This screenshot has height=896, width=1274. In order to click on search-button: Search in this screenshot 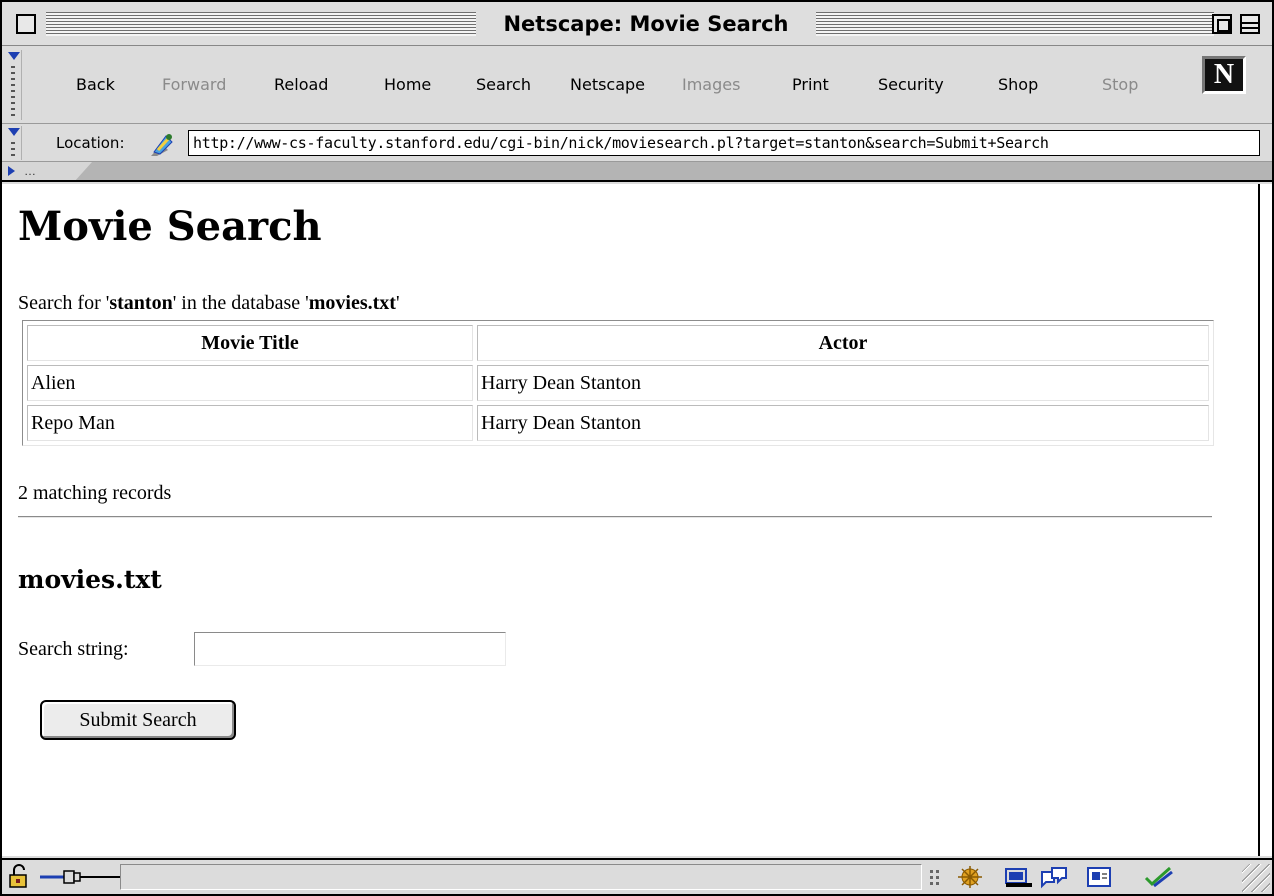, I will do `click(503, 85)`.